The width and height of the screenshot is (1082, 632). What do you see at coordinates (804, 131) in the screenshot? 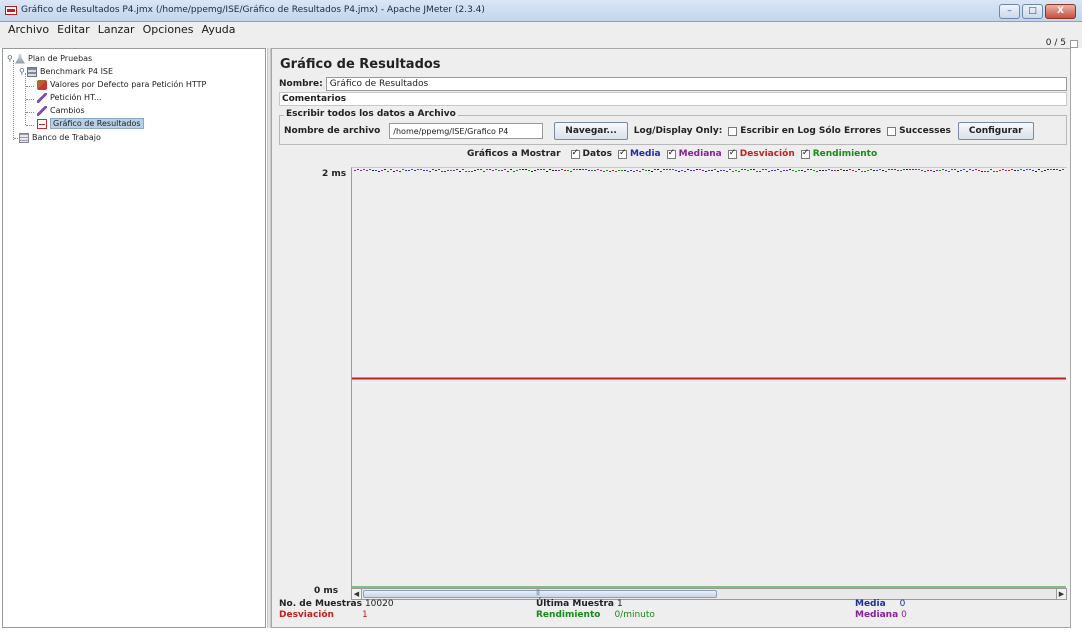
I see `errors-only-option: Escribir en Log Sólo Errores` at bounding box center [804, 131].